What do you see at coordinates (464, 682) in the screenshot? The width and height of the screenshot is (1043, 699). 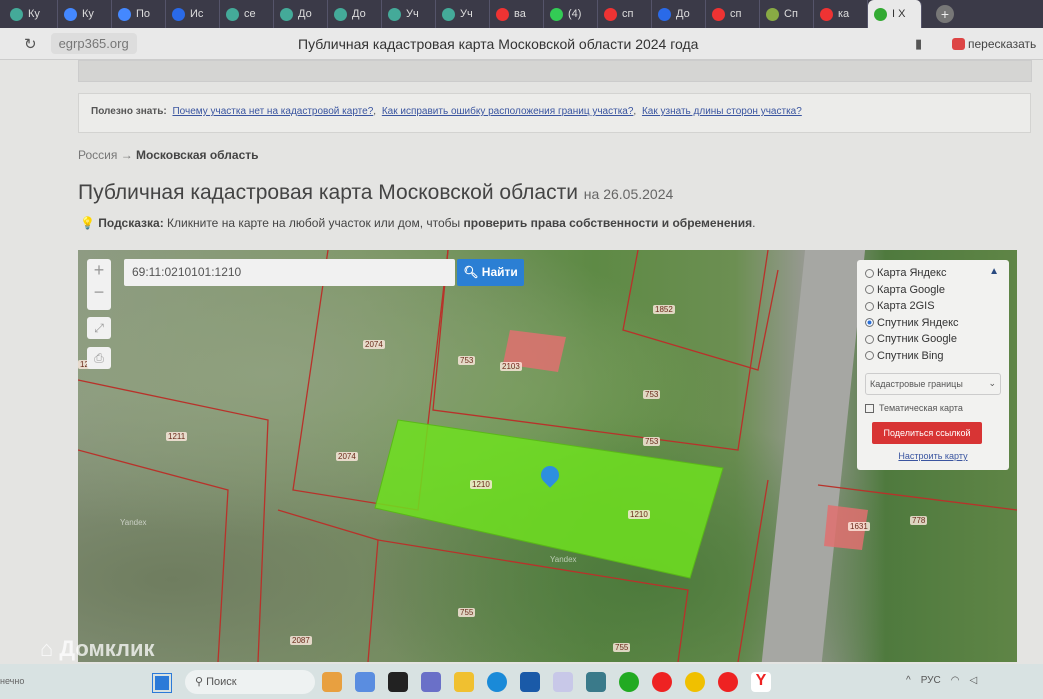 I see `folder-icon` at bounding box center [464, 682].